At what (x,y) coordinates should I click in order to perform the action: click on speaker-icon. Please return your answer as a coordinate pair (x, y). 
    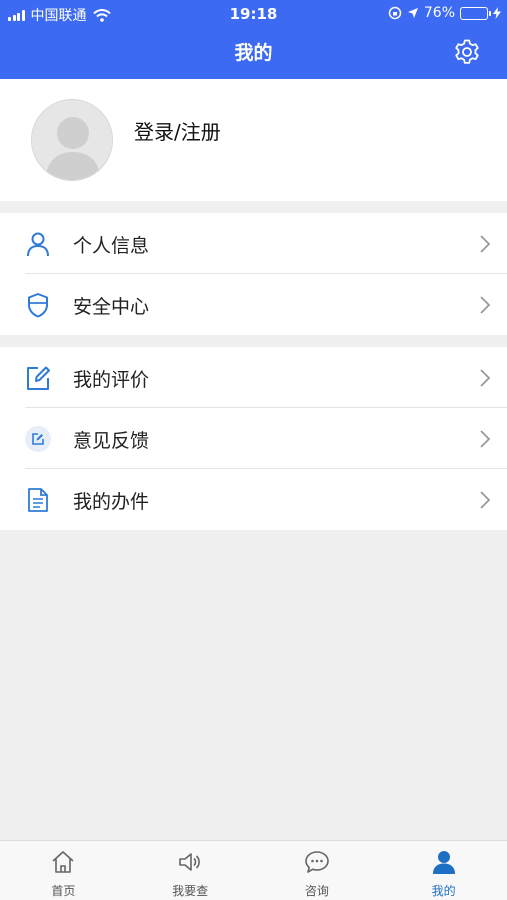
    Looking at the image, I should click on (190, 862).